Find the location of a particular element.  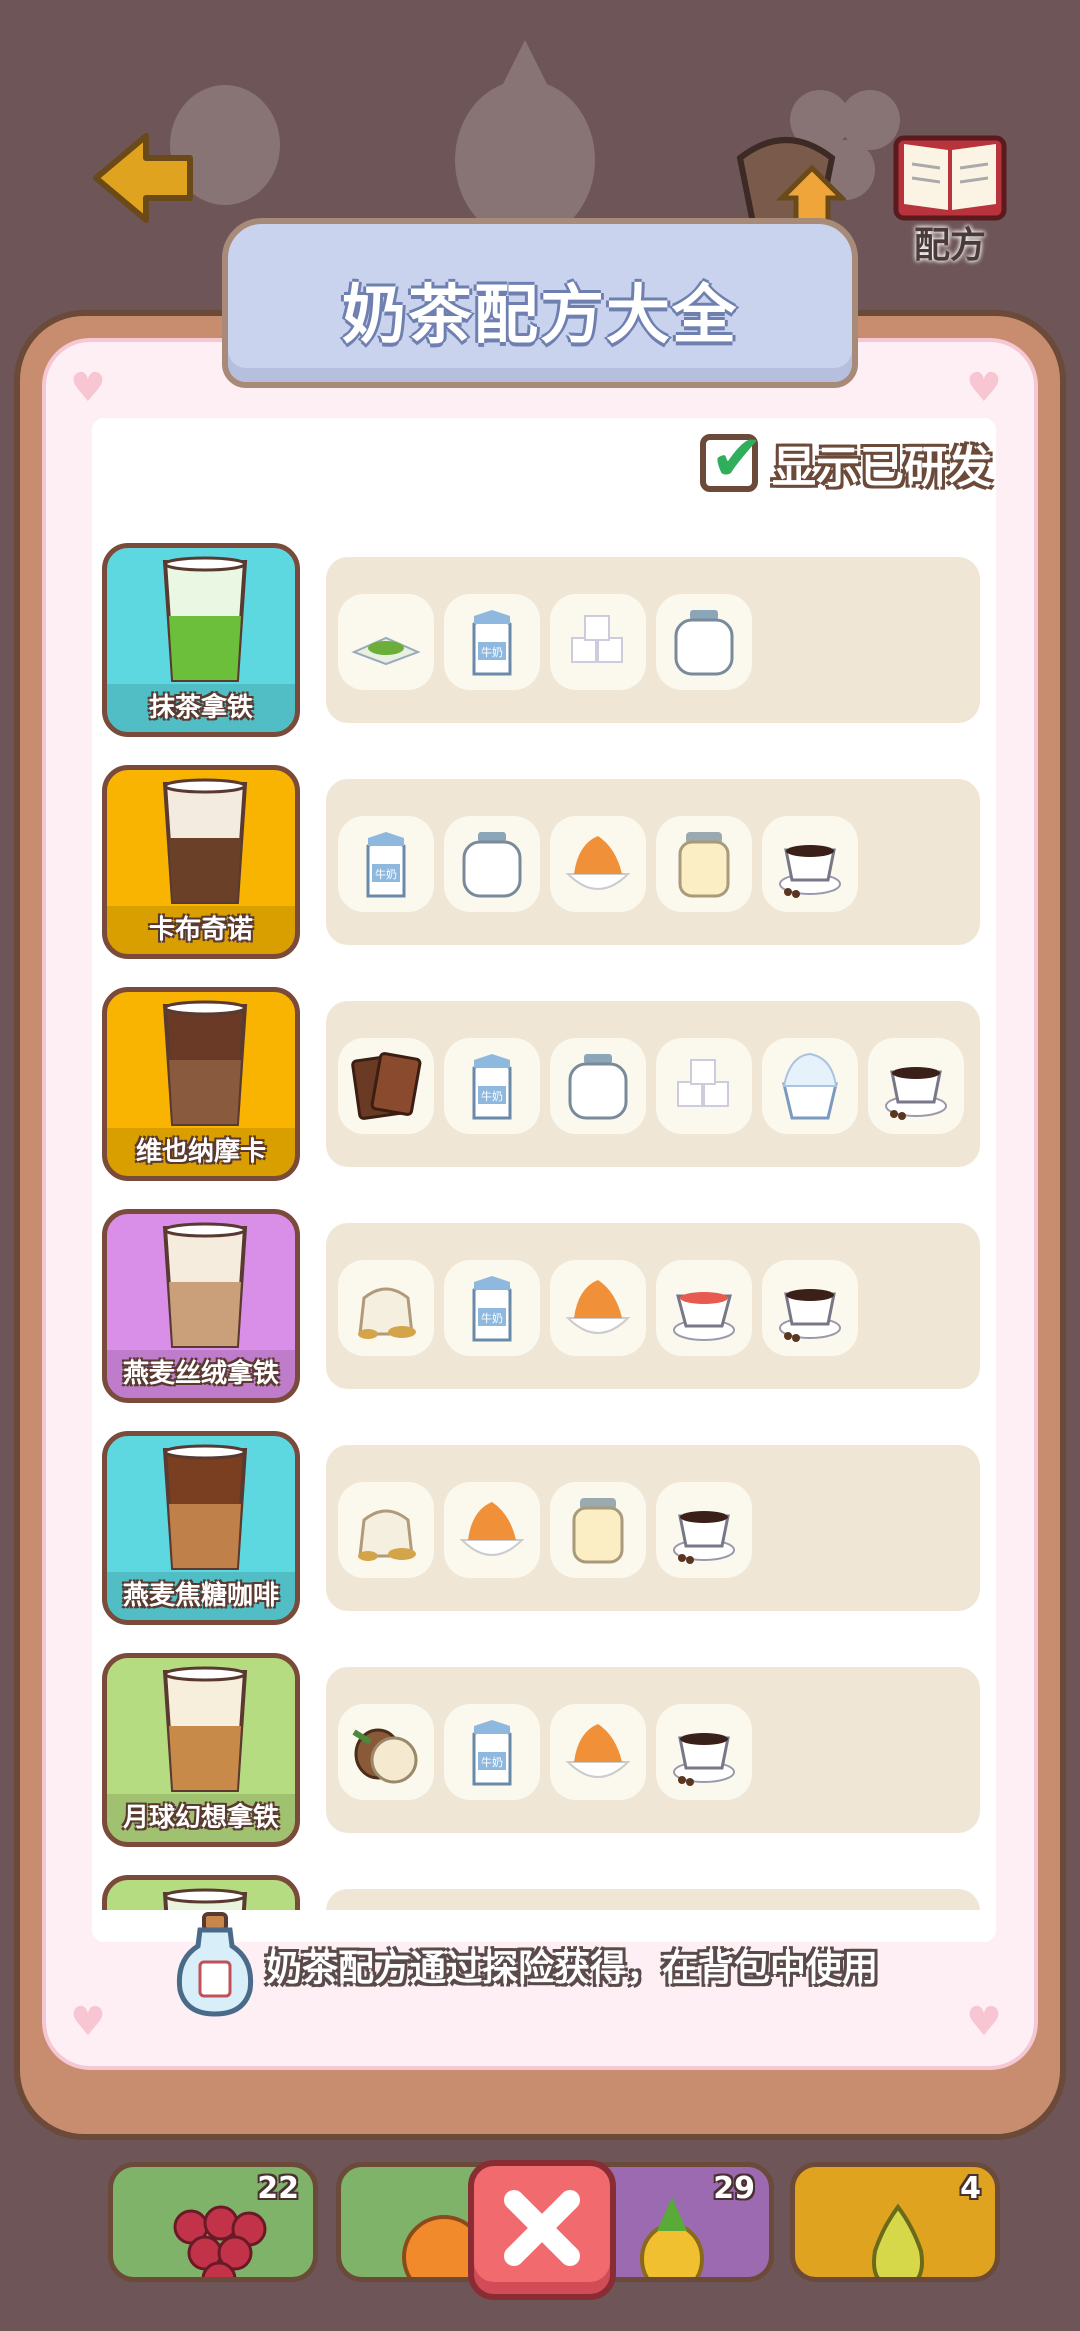

recipe-row: 燕麦丝绒拿铁 牛奶 is located at coordinates (547, 1302).